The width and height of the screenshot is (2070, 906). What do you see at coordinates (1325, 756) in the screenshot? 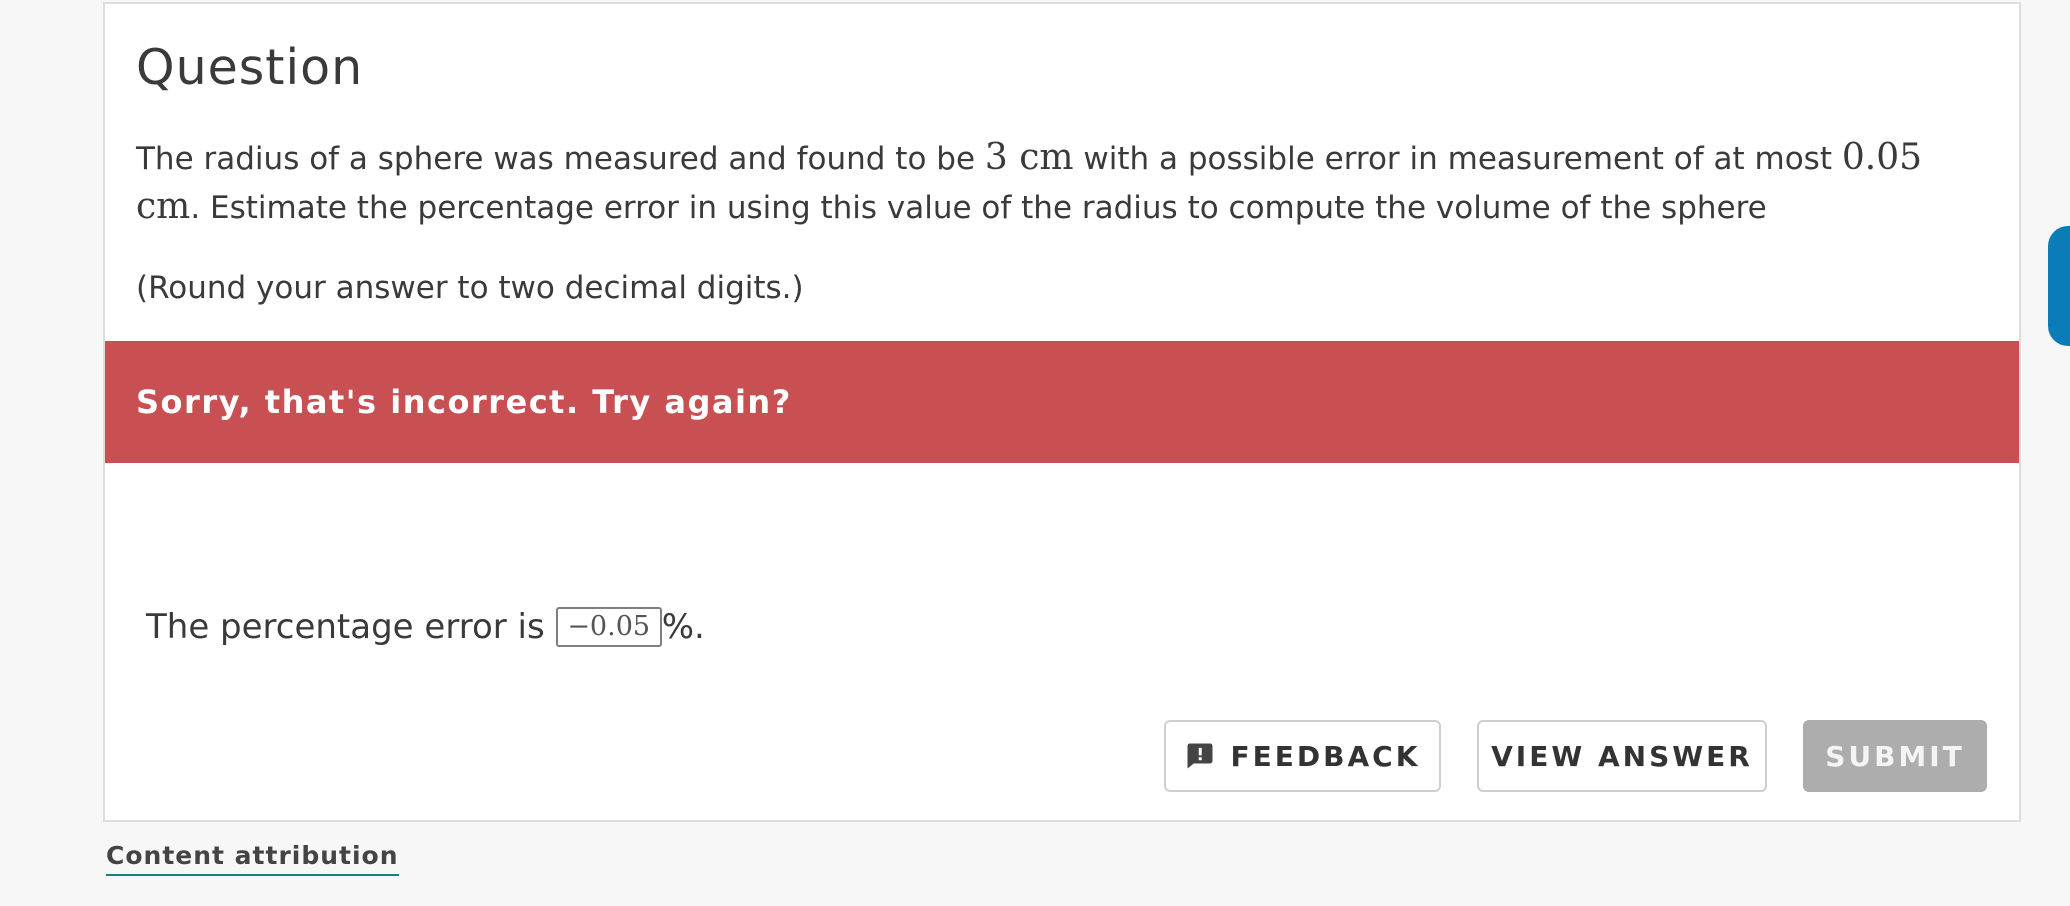
I see `feedback-label: FEEDBACK` at bounding box center [1325, 756].